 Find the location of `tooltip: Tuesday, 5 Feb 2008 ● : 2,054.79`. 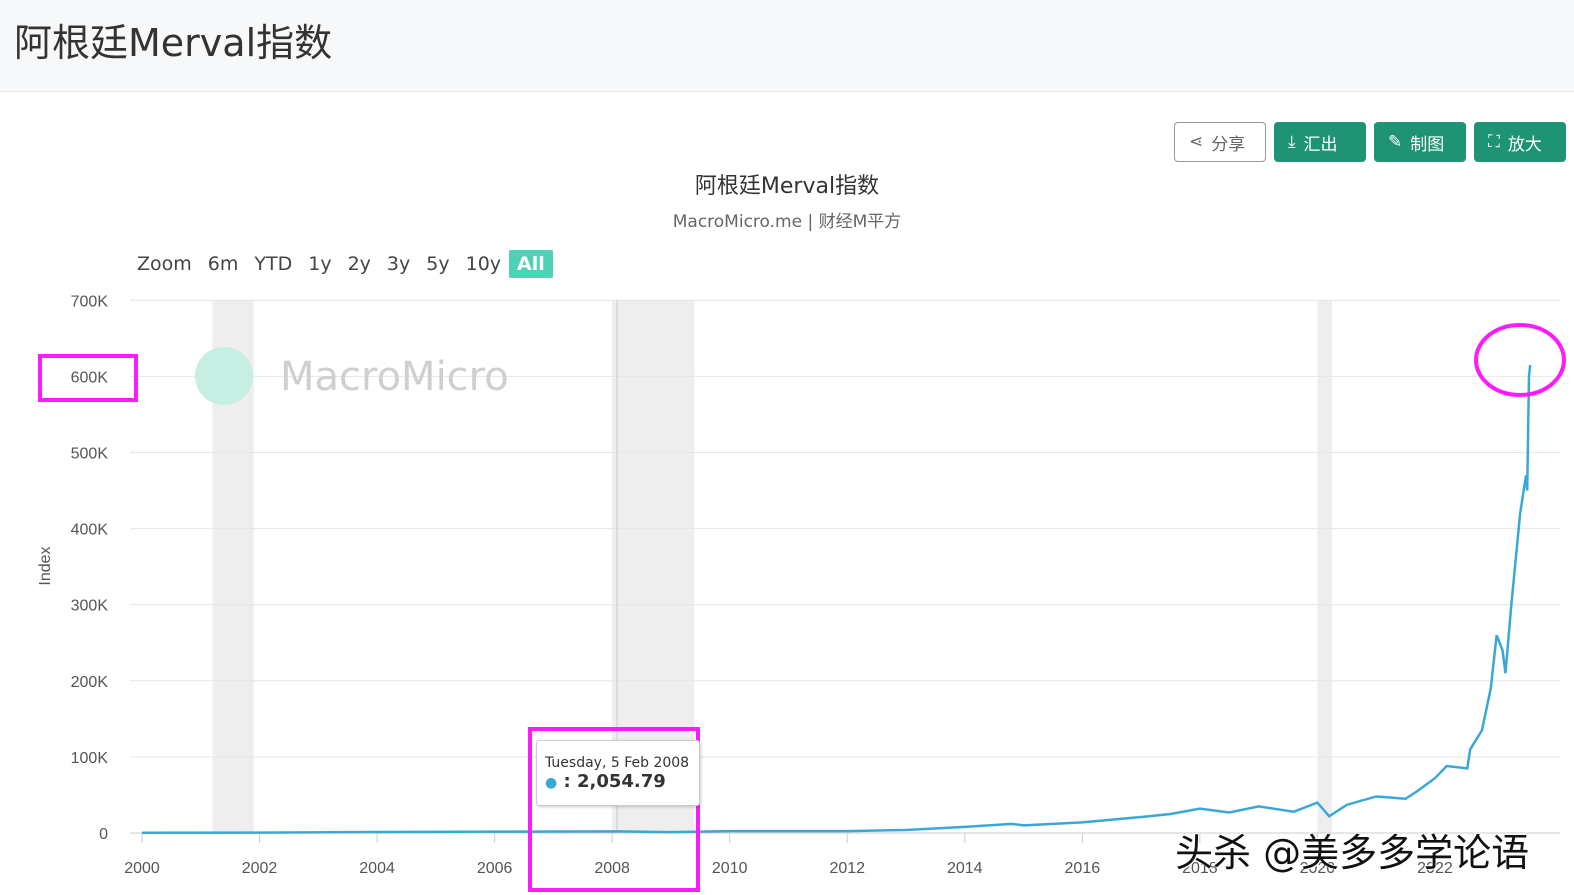

tooltip: Tuesday, 5 Feb 2008 ● : 2,054.79 is located at coordinates (618, 773).